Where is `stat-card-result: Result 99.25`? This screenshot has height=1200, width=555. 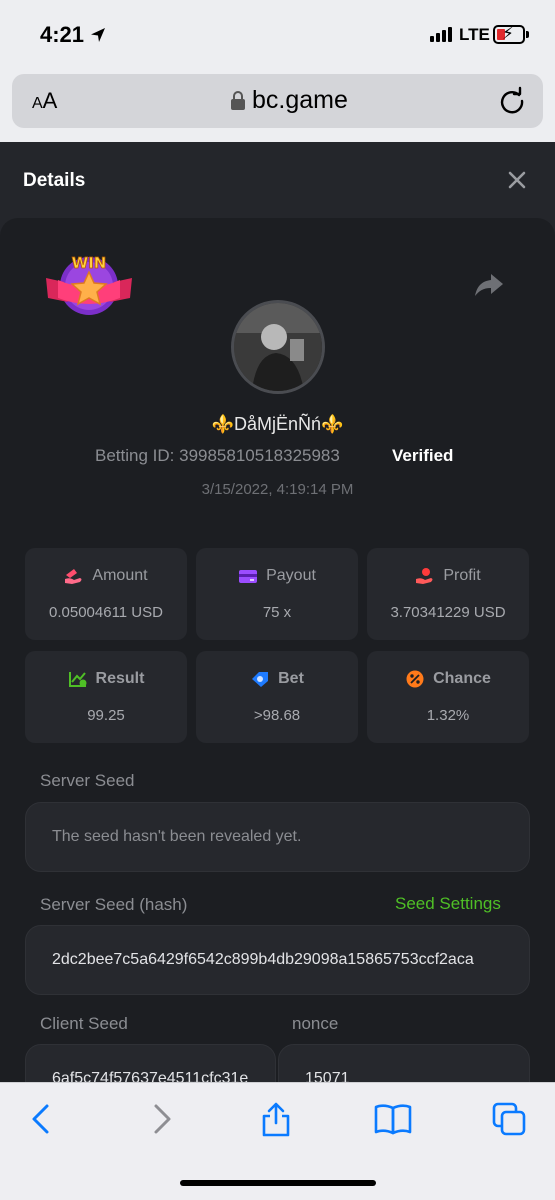
stat-card-result: Result 99.25 is located at coordinates (106, 697).